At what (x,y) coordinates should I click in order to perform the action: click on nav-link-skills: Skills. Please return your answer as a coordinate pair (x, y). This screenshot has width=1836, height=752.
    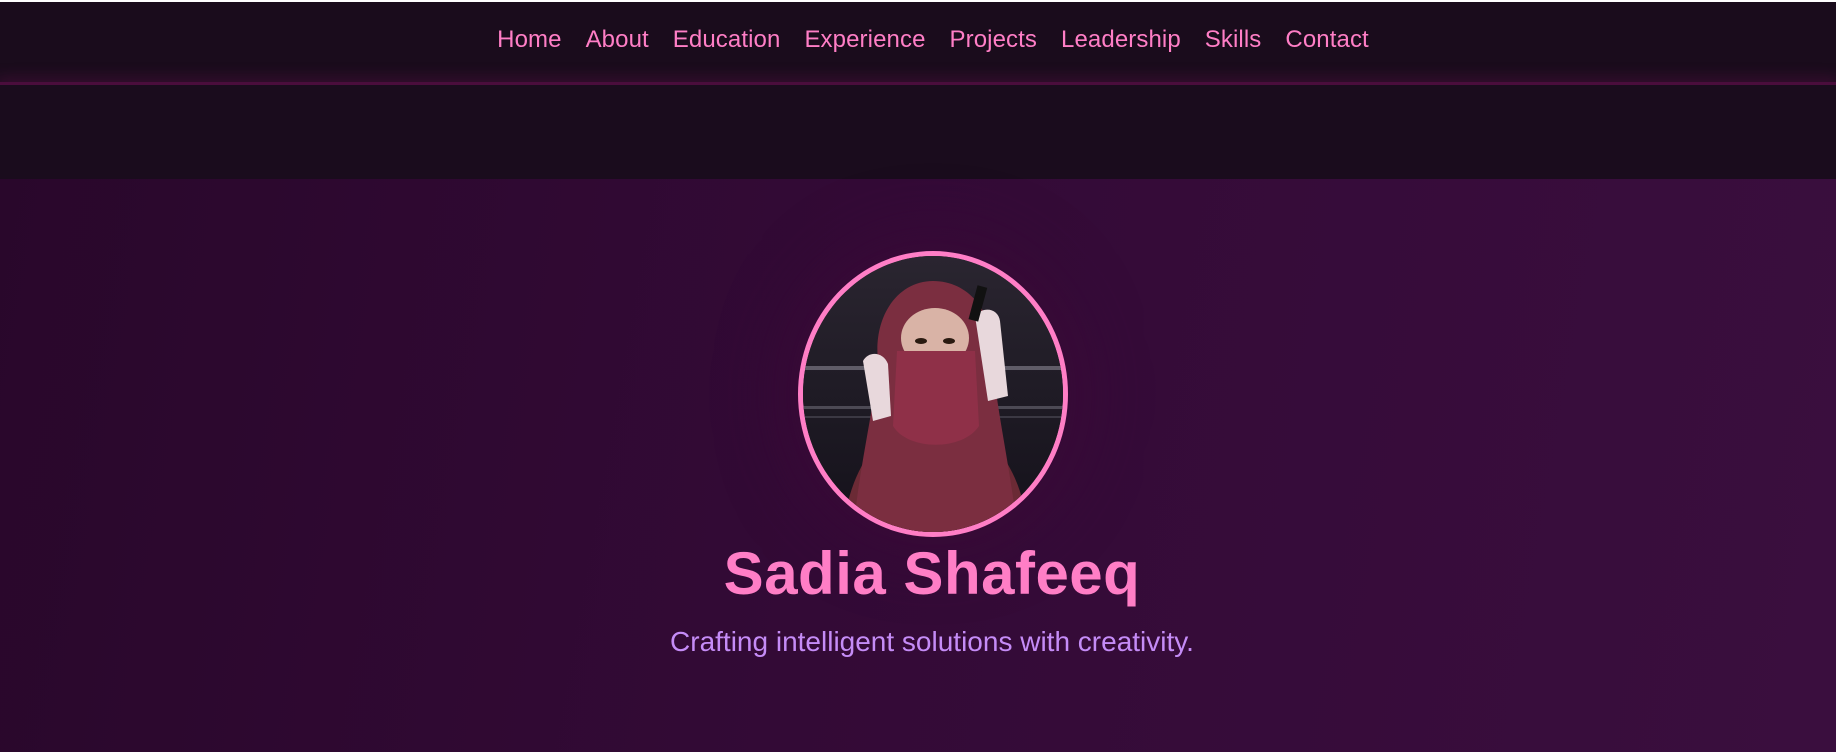
    Looking at the image, I should click on (1233, 39).